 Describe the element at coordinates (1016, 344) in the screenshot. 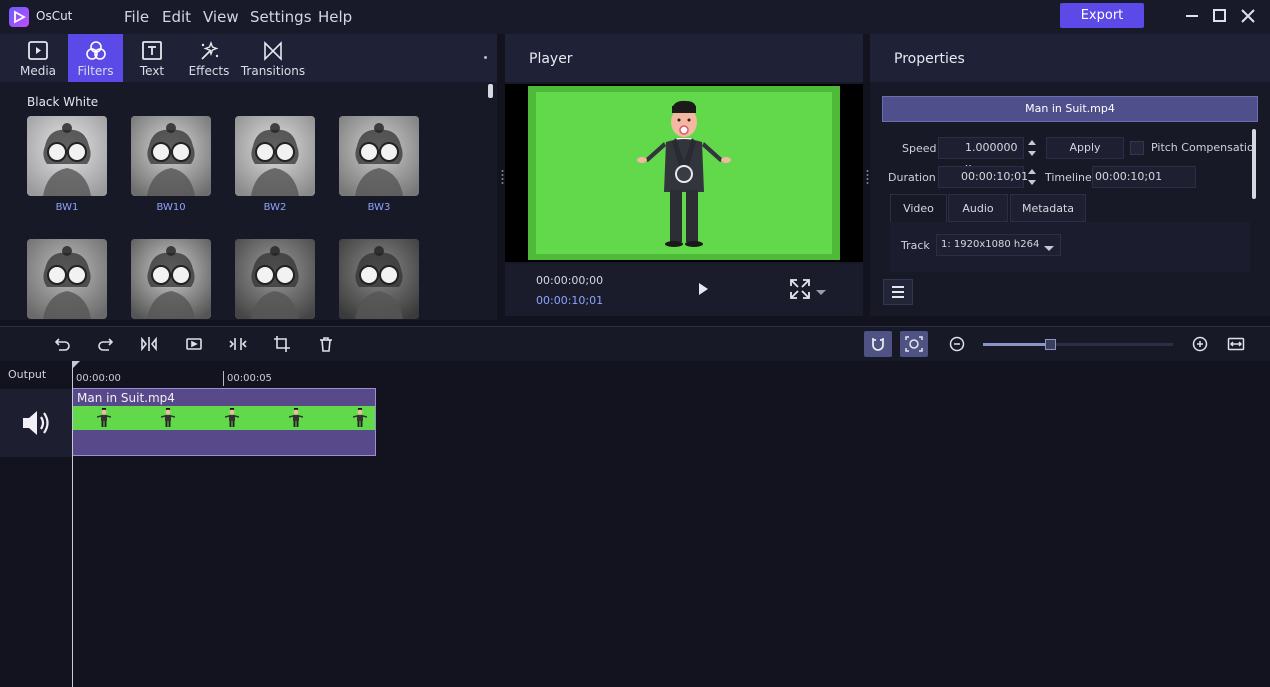

I see `zoom-slider-fill` at that location.